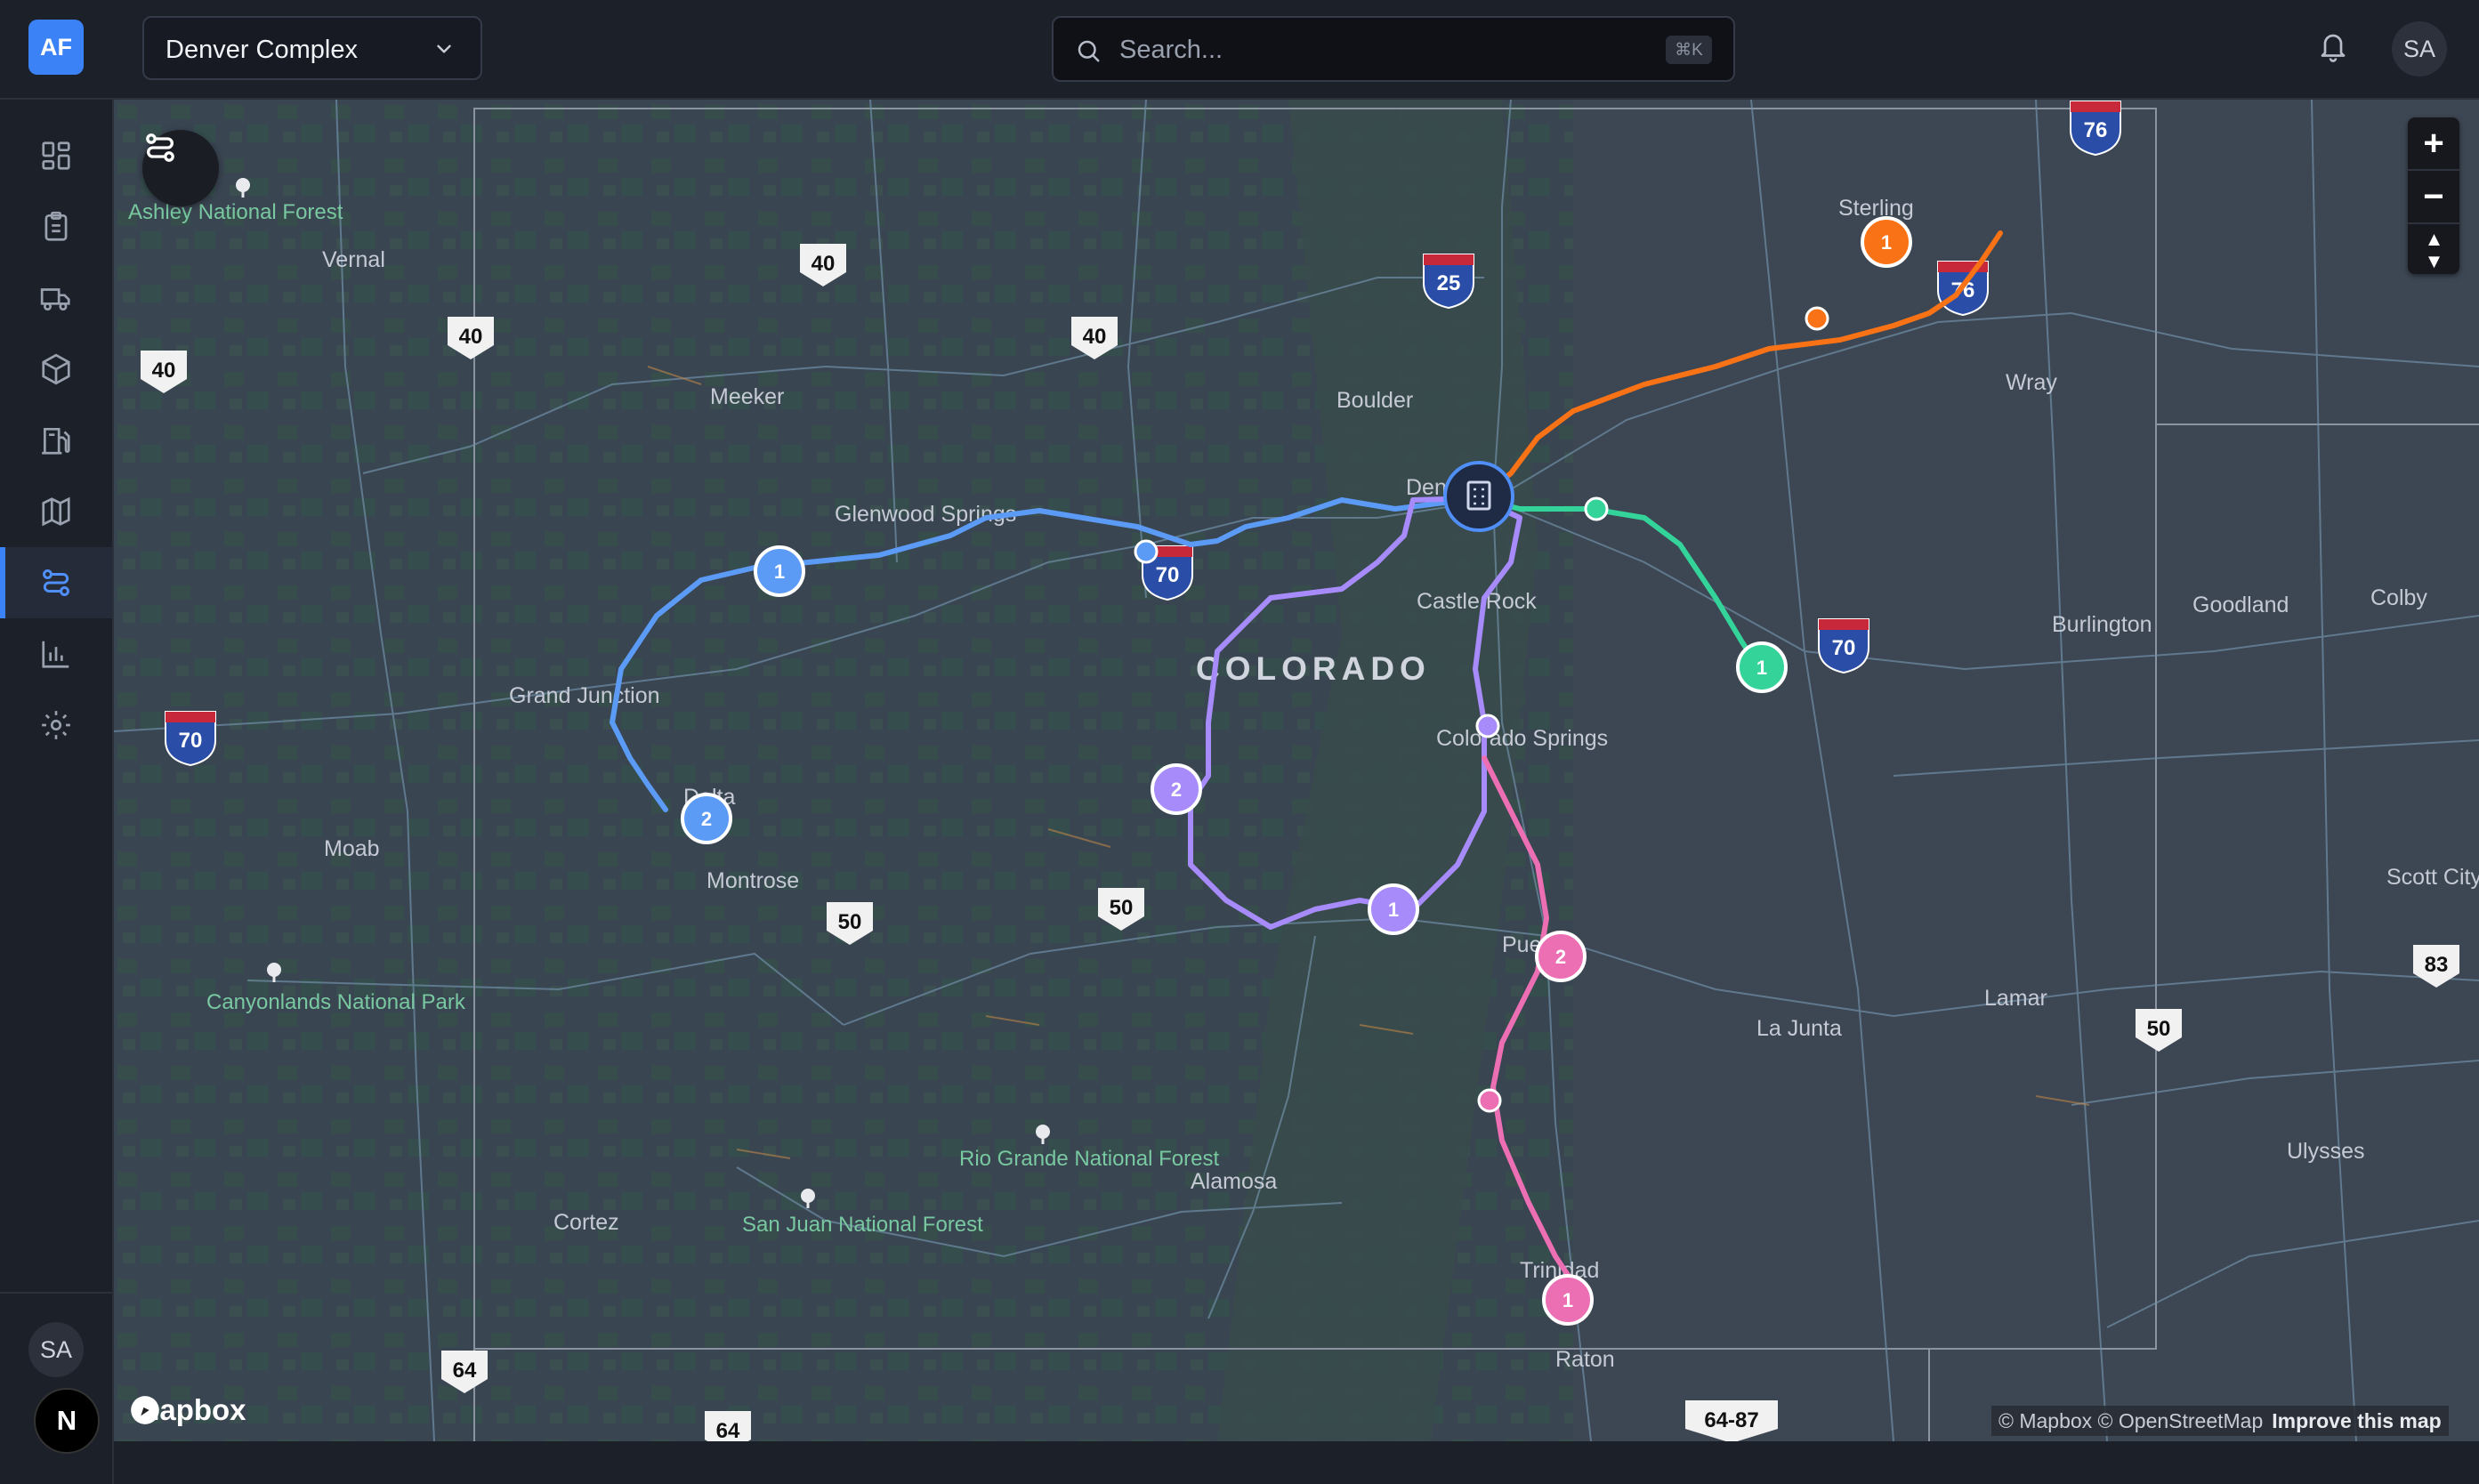 Image resolution: width=2479 pixels, height=1484 pixels. I want to click on city-label: Lamar, so click(2016, 998).